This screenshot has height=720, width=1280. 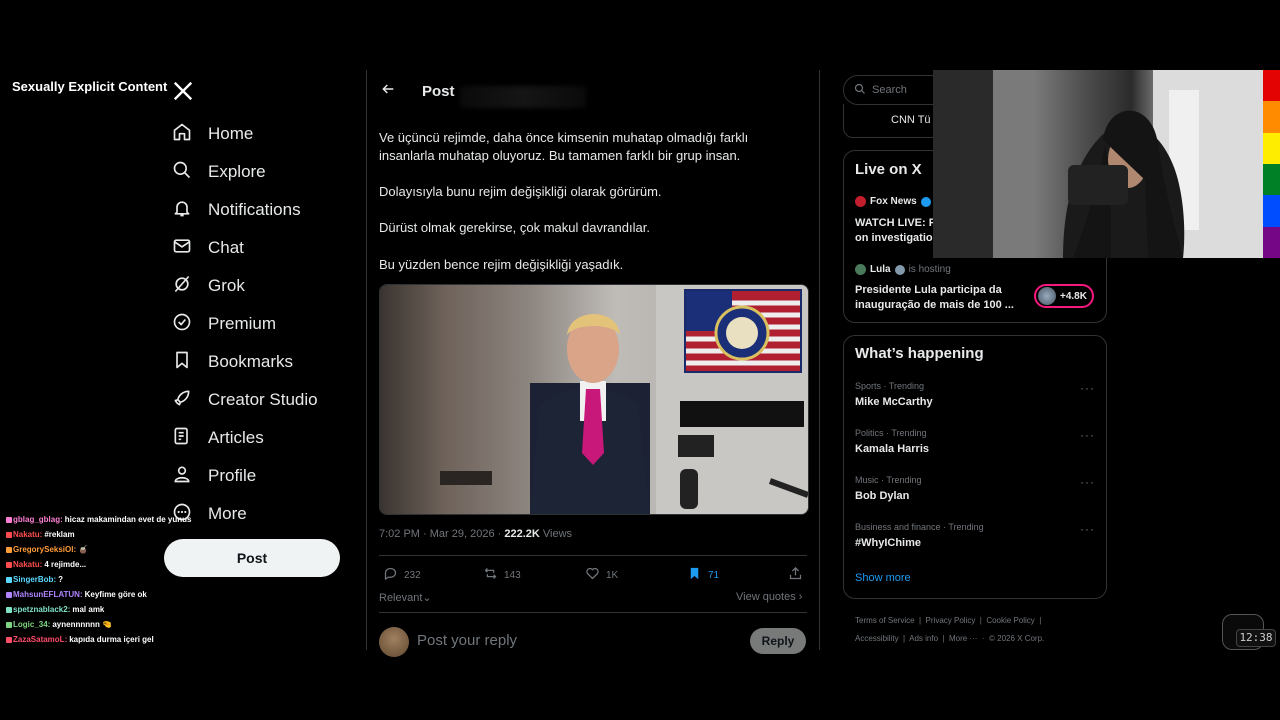 I want to click on article-icon, so click(x=182, y=438).